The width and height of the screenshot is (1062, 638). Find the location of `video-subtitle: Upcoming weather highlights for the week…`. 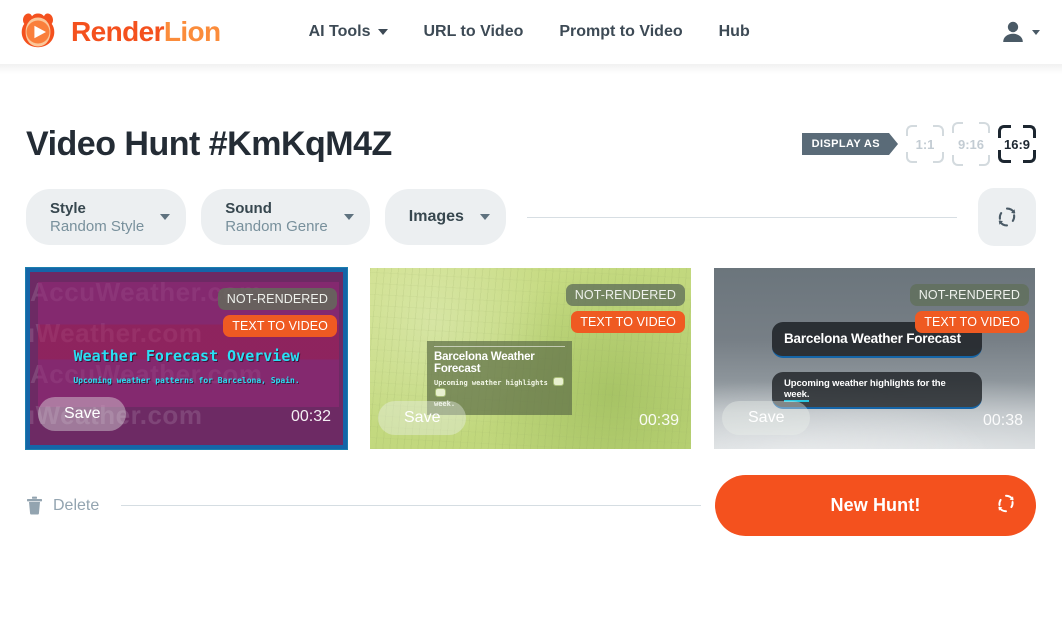

video-subtitle: Upcoming weather highlights for the week… is located at coordinates (878, 390).